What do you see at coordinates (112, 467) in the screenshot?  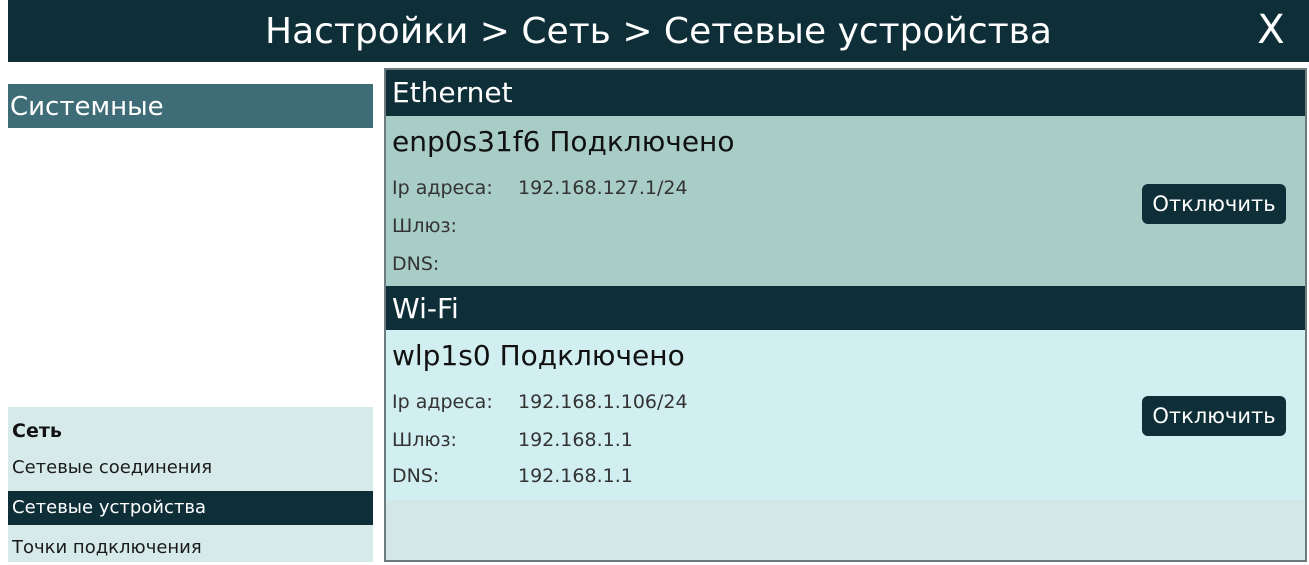 I see `sidebar-item-label: Сетевые соединения` at bounding box center [112, 467].